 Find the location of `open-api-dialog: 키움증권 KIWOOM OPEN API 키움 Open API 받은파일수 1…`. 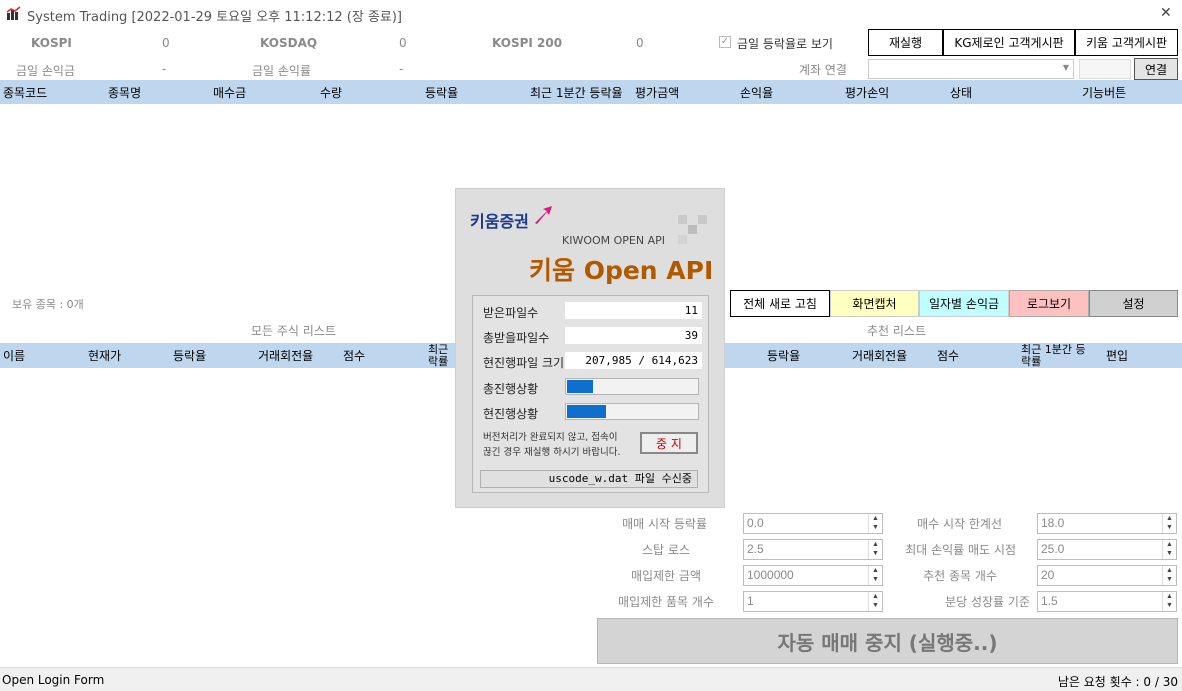

open-api-dialog: 키움증권 KIWOOM OPEN API 키움 Open API 받은파일수 1… is located at coordinates (590, 348).